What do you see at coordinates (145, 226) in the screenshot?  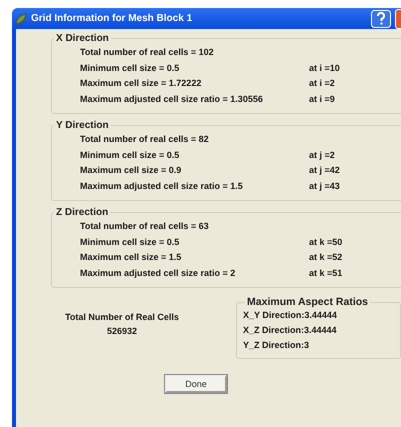 I see `info-text: Total number of real cells = 63` at bounding box center [145, 226].